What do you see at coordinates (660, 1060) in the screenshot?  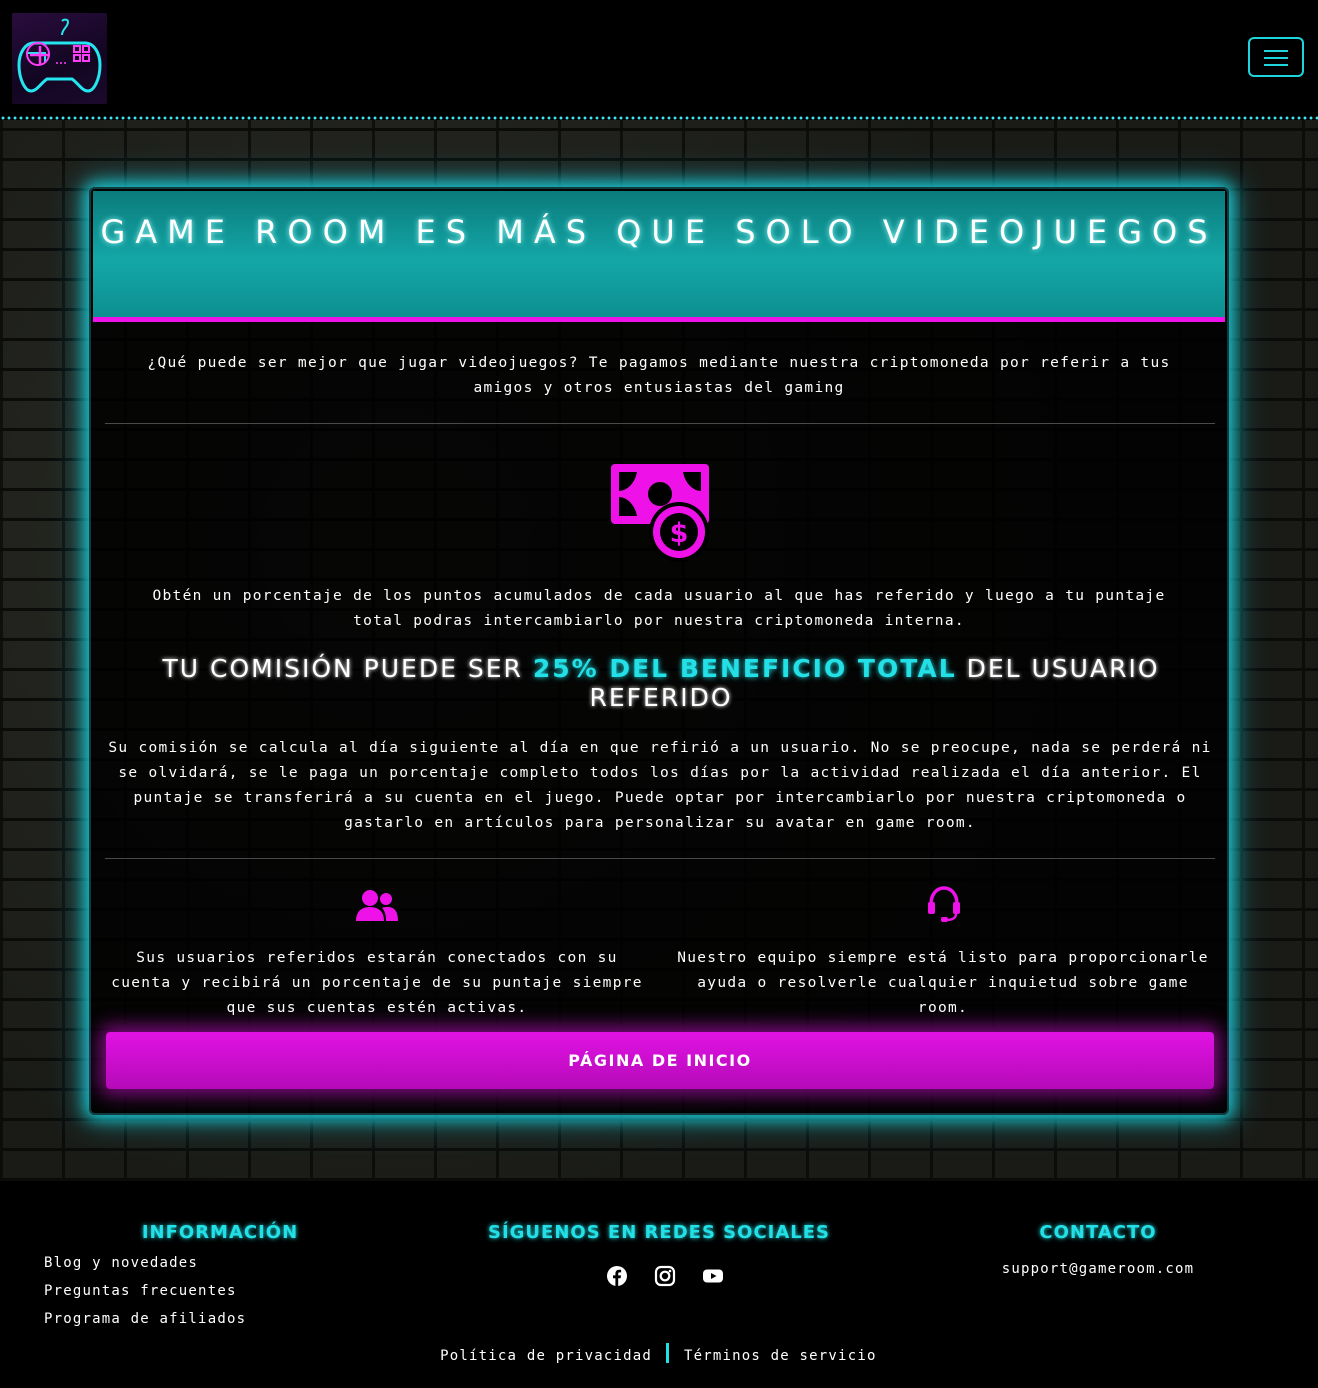 I see `home-page-button: PÁGINA DE INICIO` at bounding box center [660, 1060].